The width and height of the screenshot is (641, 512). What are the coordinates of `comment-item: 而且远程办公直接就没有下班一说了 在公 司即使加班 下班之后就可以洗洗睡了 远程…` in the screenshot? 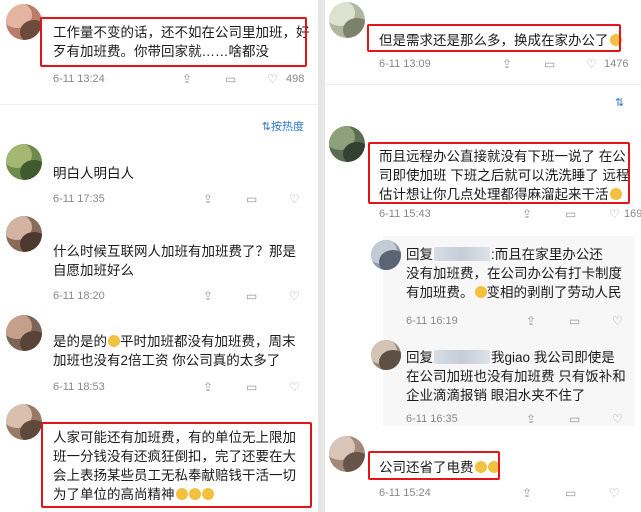 It's located at (483, 173).